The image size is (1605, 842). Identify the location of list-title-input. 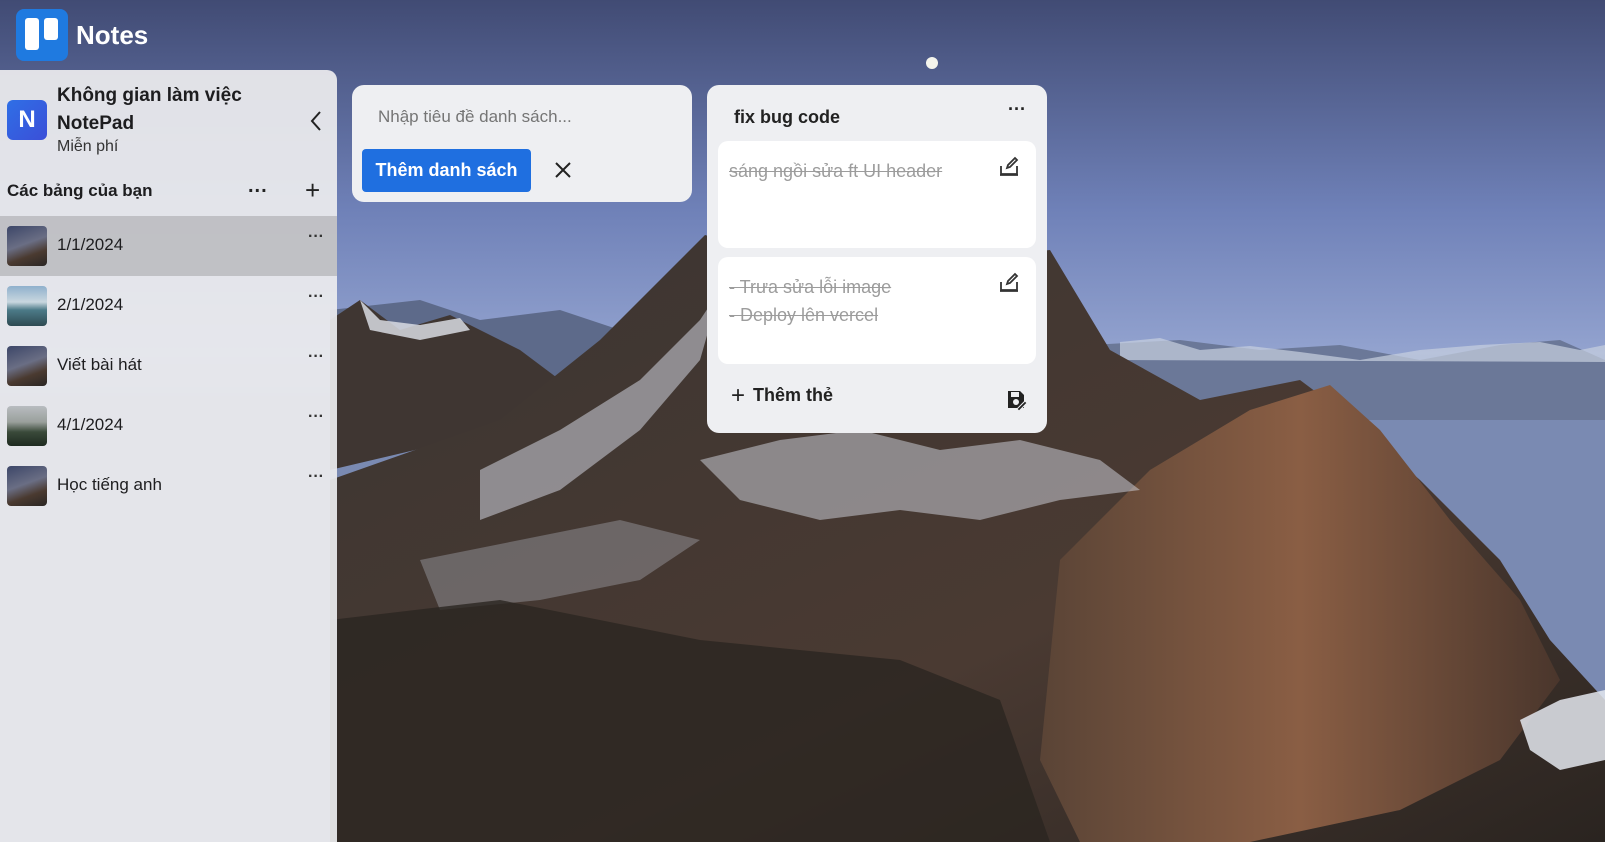
(523, 117).